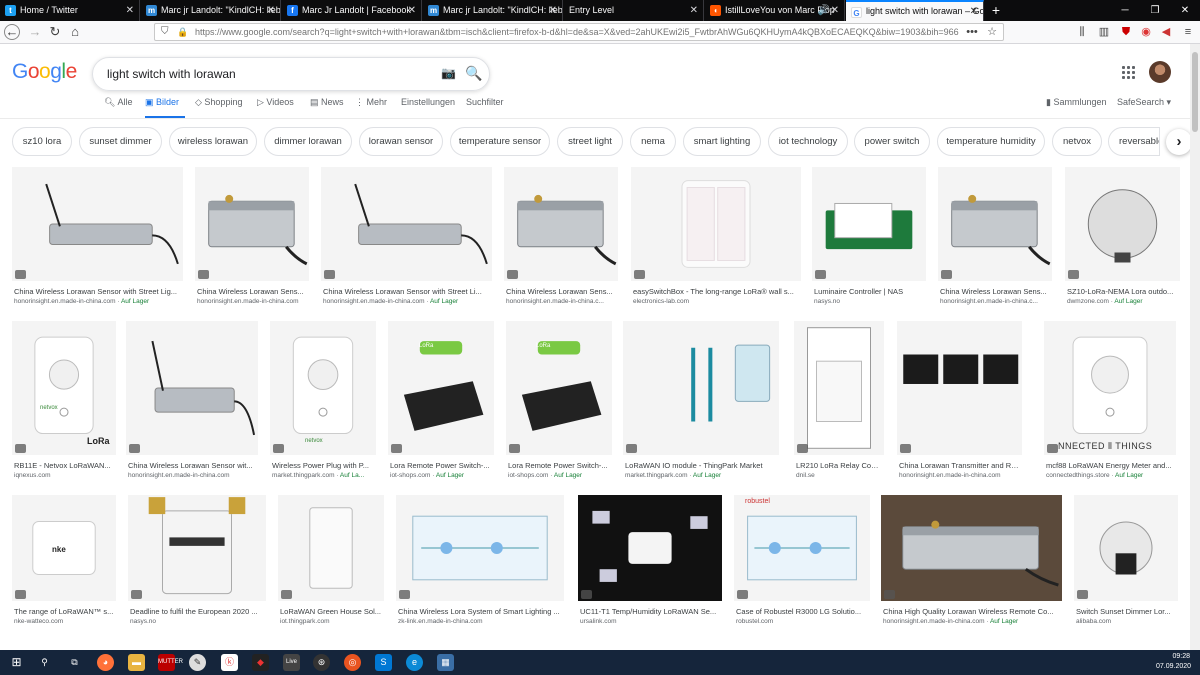  I want to click on search-icon: ⚲, so click(44, 662).